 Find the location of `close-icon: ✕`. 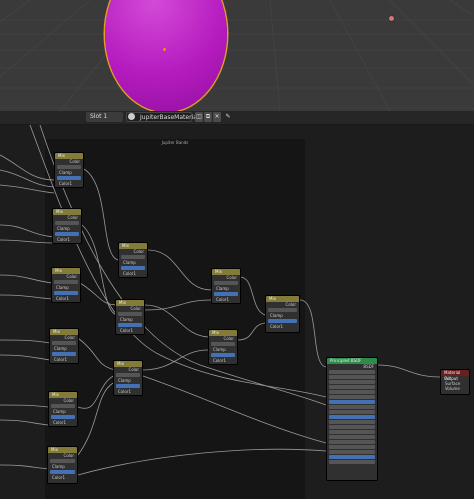

close-icon: ✕ is located at coordinates (217, 117).